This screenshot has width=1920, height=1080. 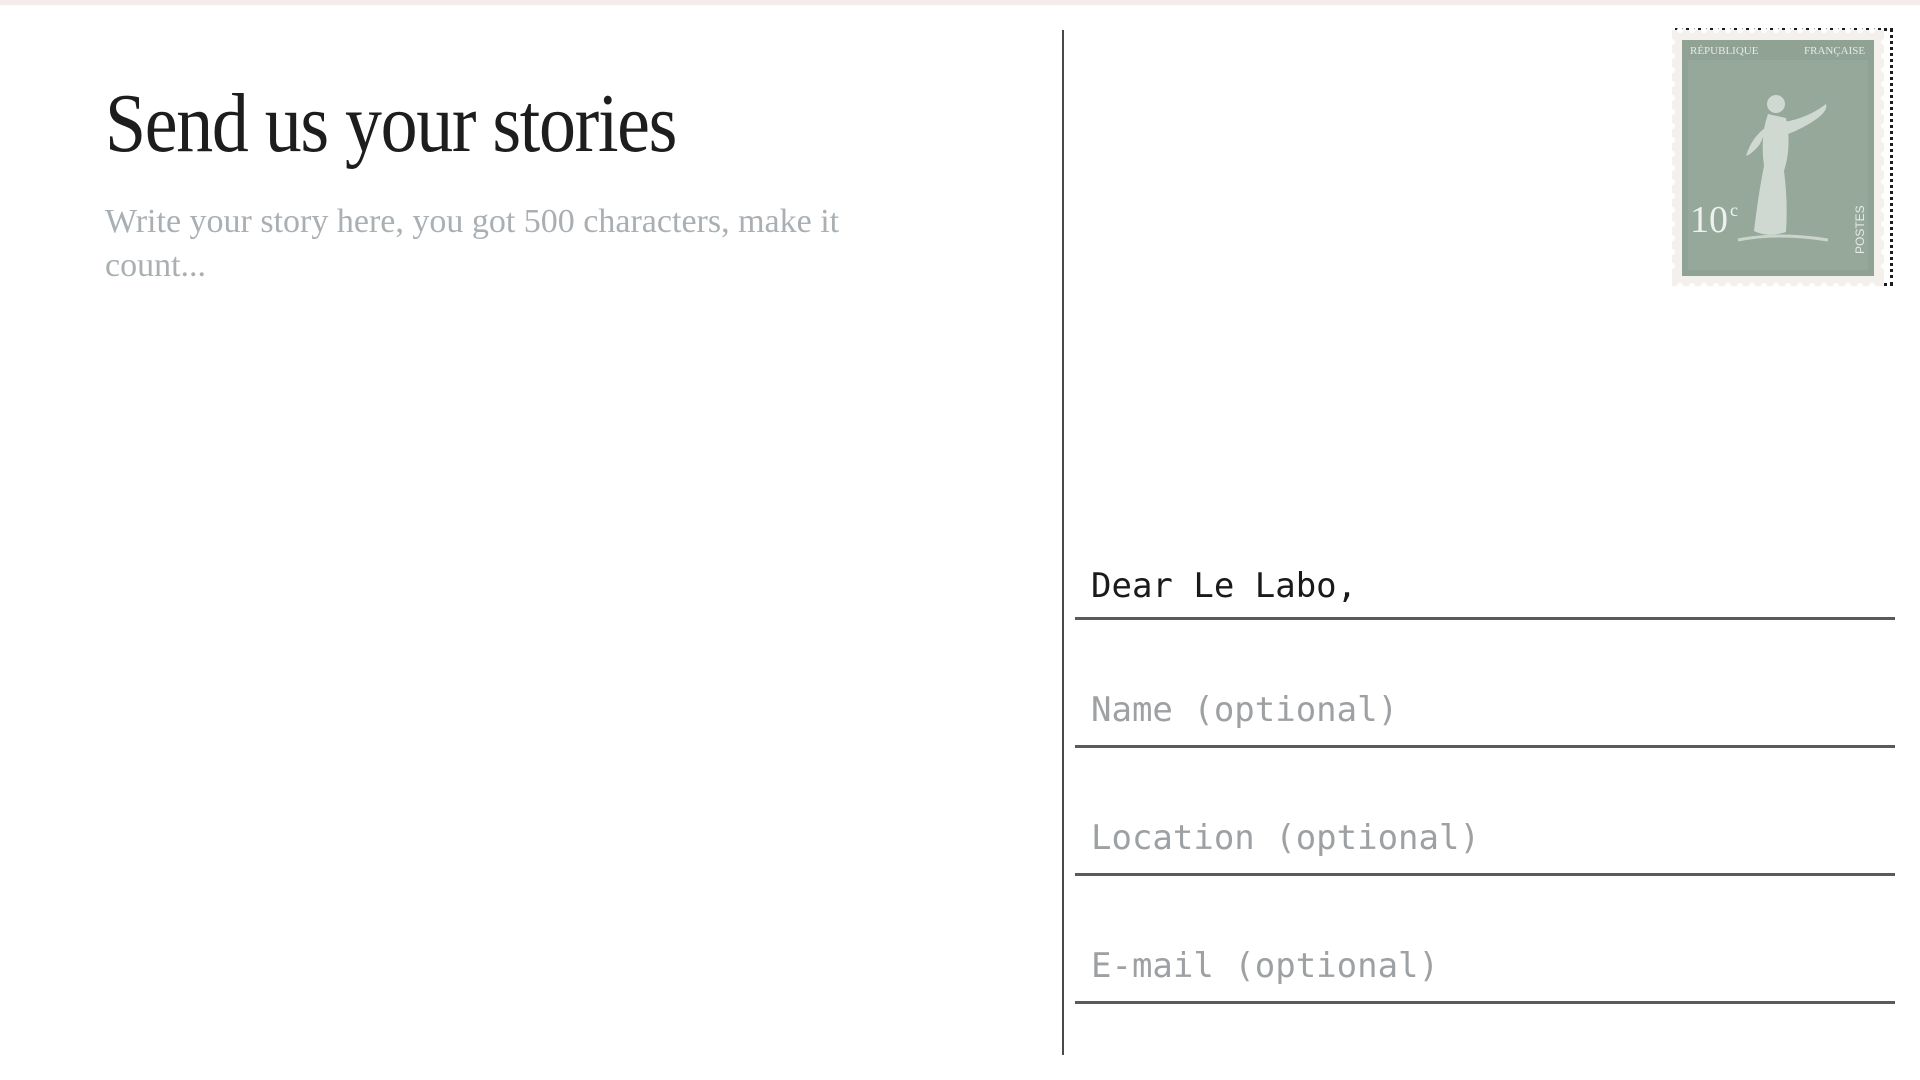 I want to click on location-input, so click(x=1486, y=838).